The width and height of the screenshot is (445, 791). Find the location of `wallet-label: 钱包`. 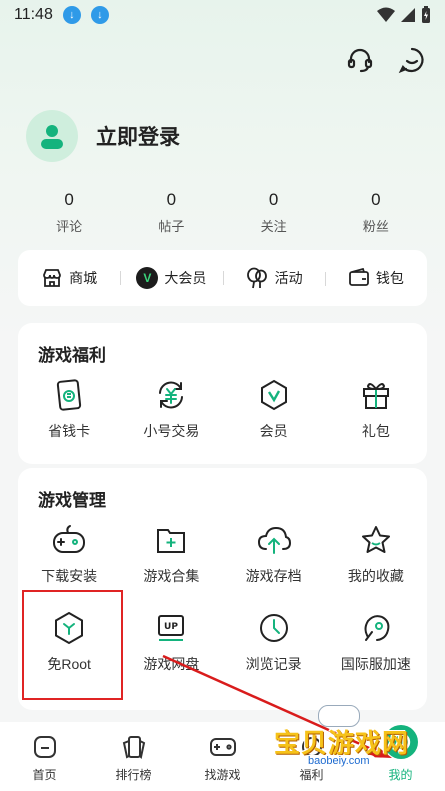

wallet-label: 钱包 is located at coordinates (389, 278).